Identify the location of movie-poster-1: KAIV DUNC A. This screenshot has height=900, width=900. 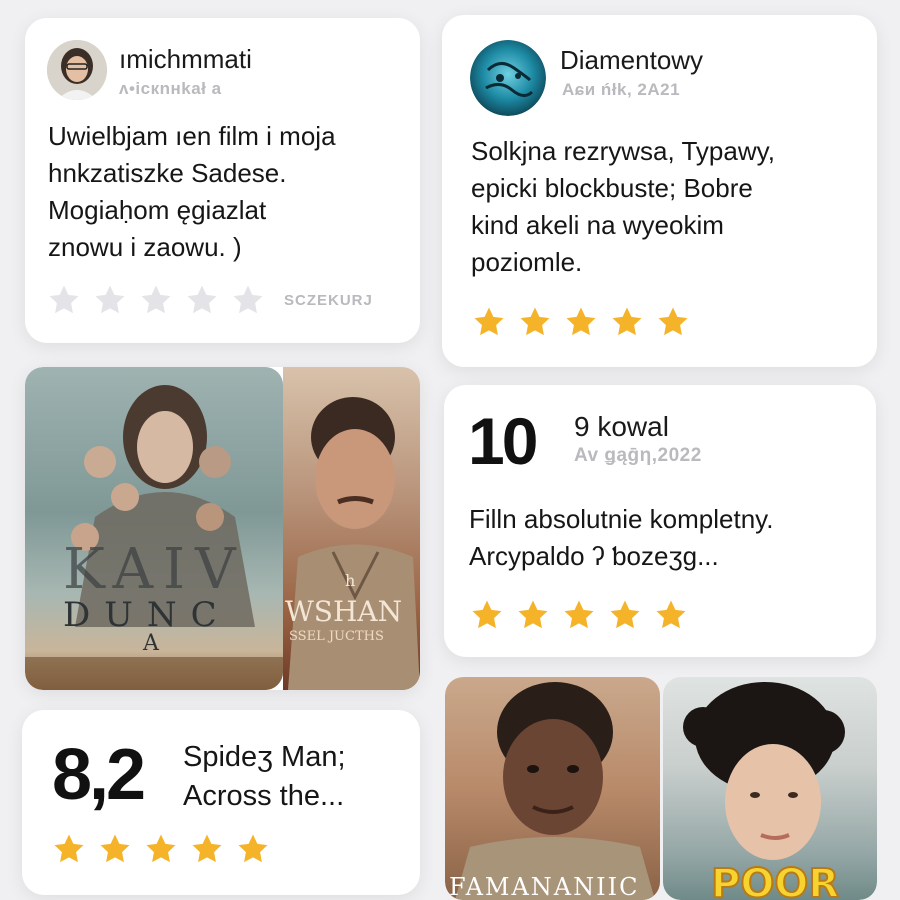
(154, 528).